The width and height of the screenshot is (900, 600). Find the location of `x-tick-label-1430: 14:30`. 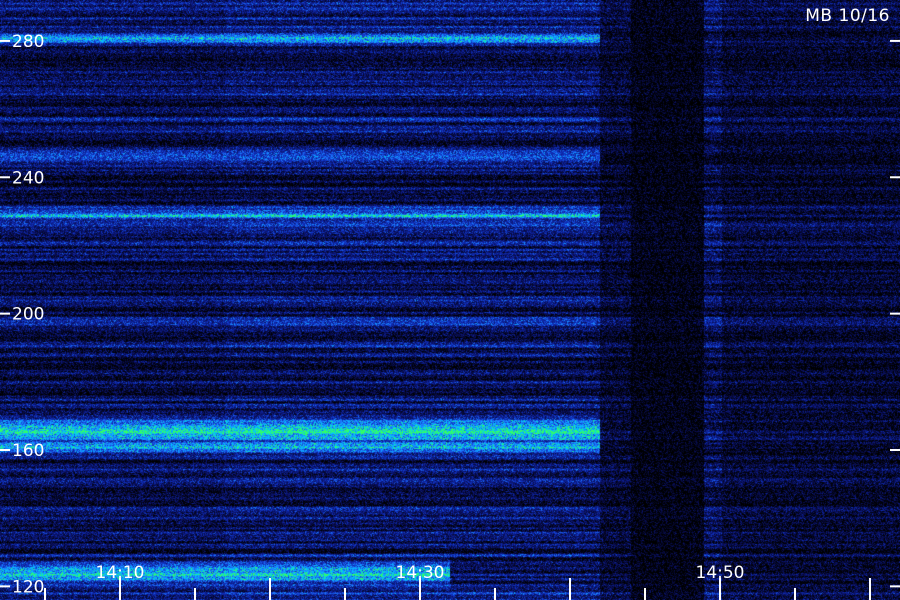

x-tick-label-1430: 14:30 is located at coordinates (420, 573).